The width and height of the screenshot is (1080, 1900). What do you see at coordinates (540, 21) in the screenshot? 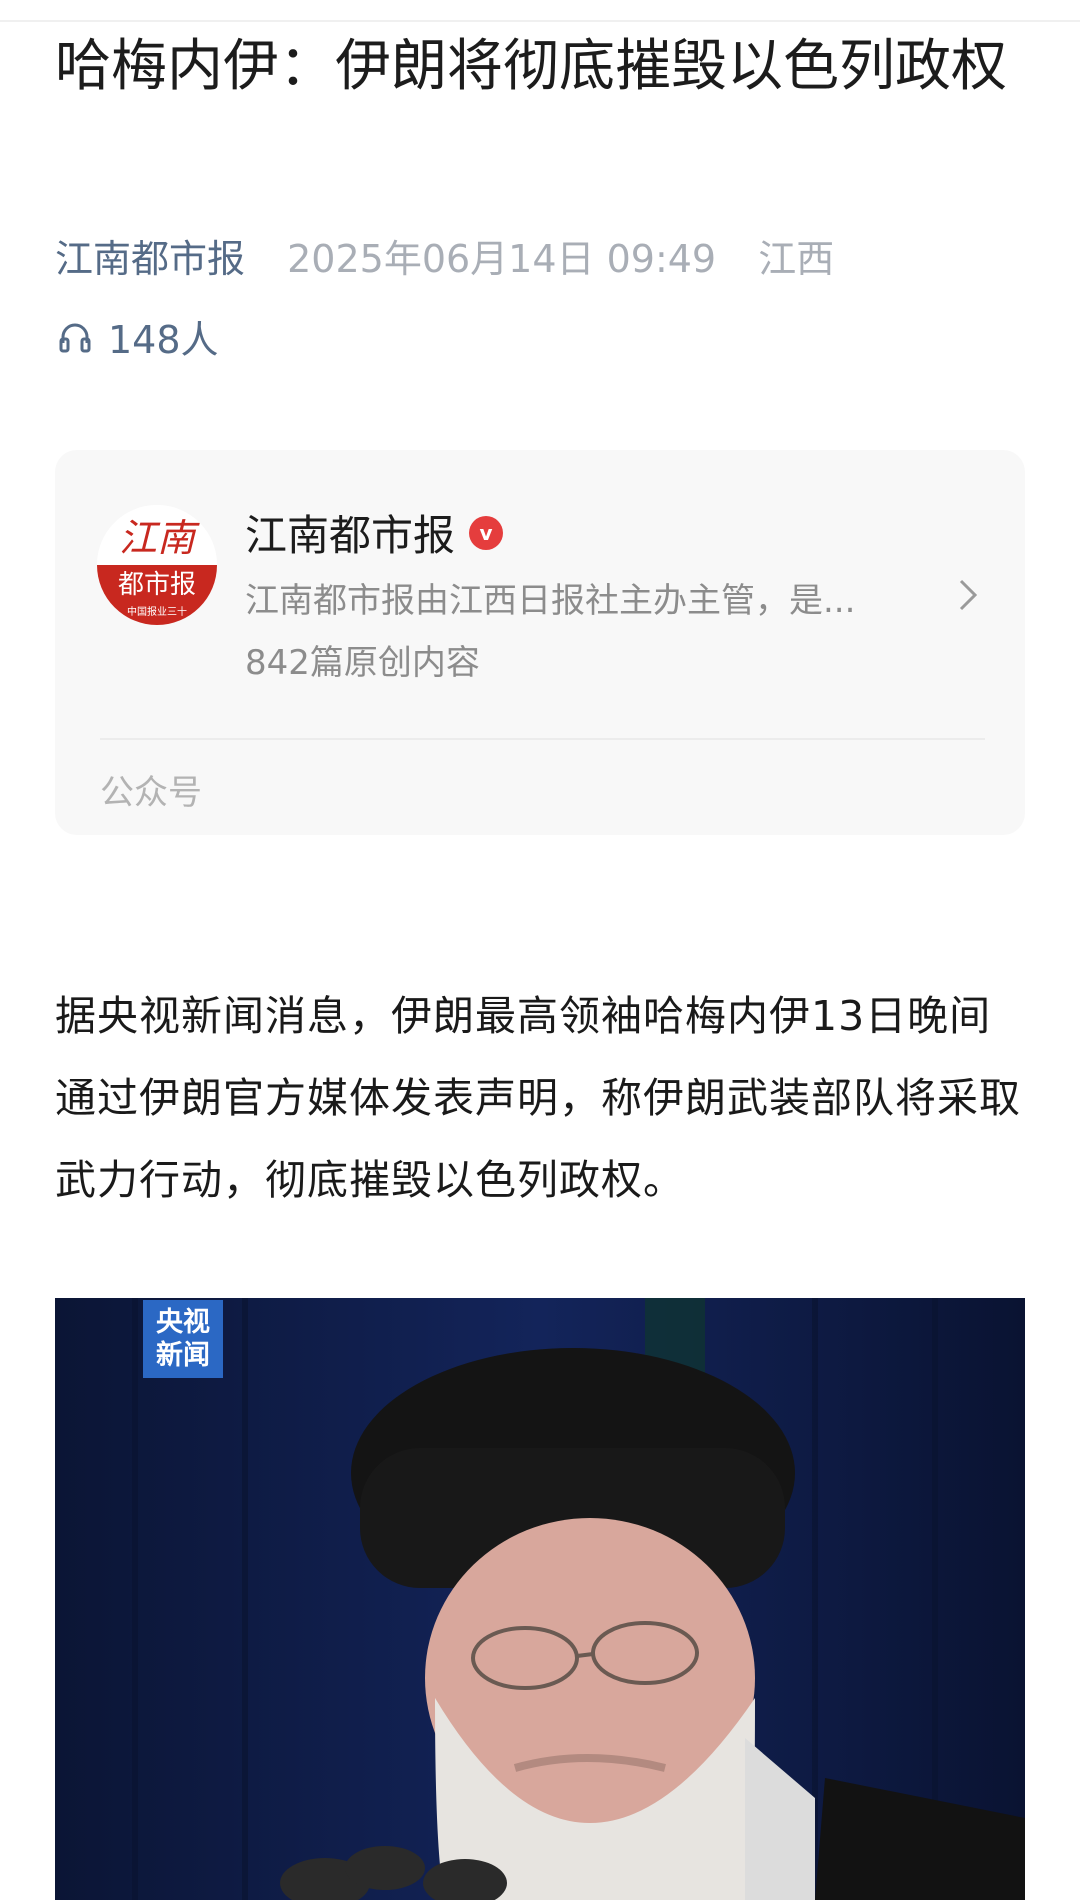
I see `top-divider` at bounding box center [540, 21].